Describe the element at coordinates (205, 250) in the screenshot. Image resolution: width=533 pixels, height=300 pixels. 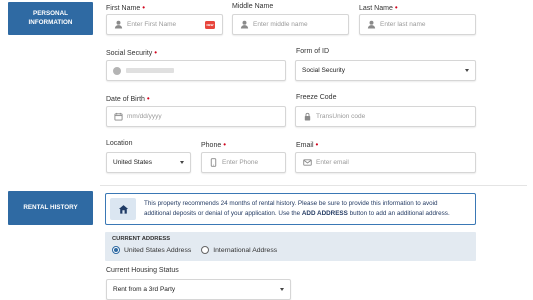
I see `radio-unselected-icon` at that location.